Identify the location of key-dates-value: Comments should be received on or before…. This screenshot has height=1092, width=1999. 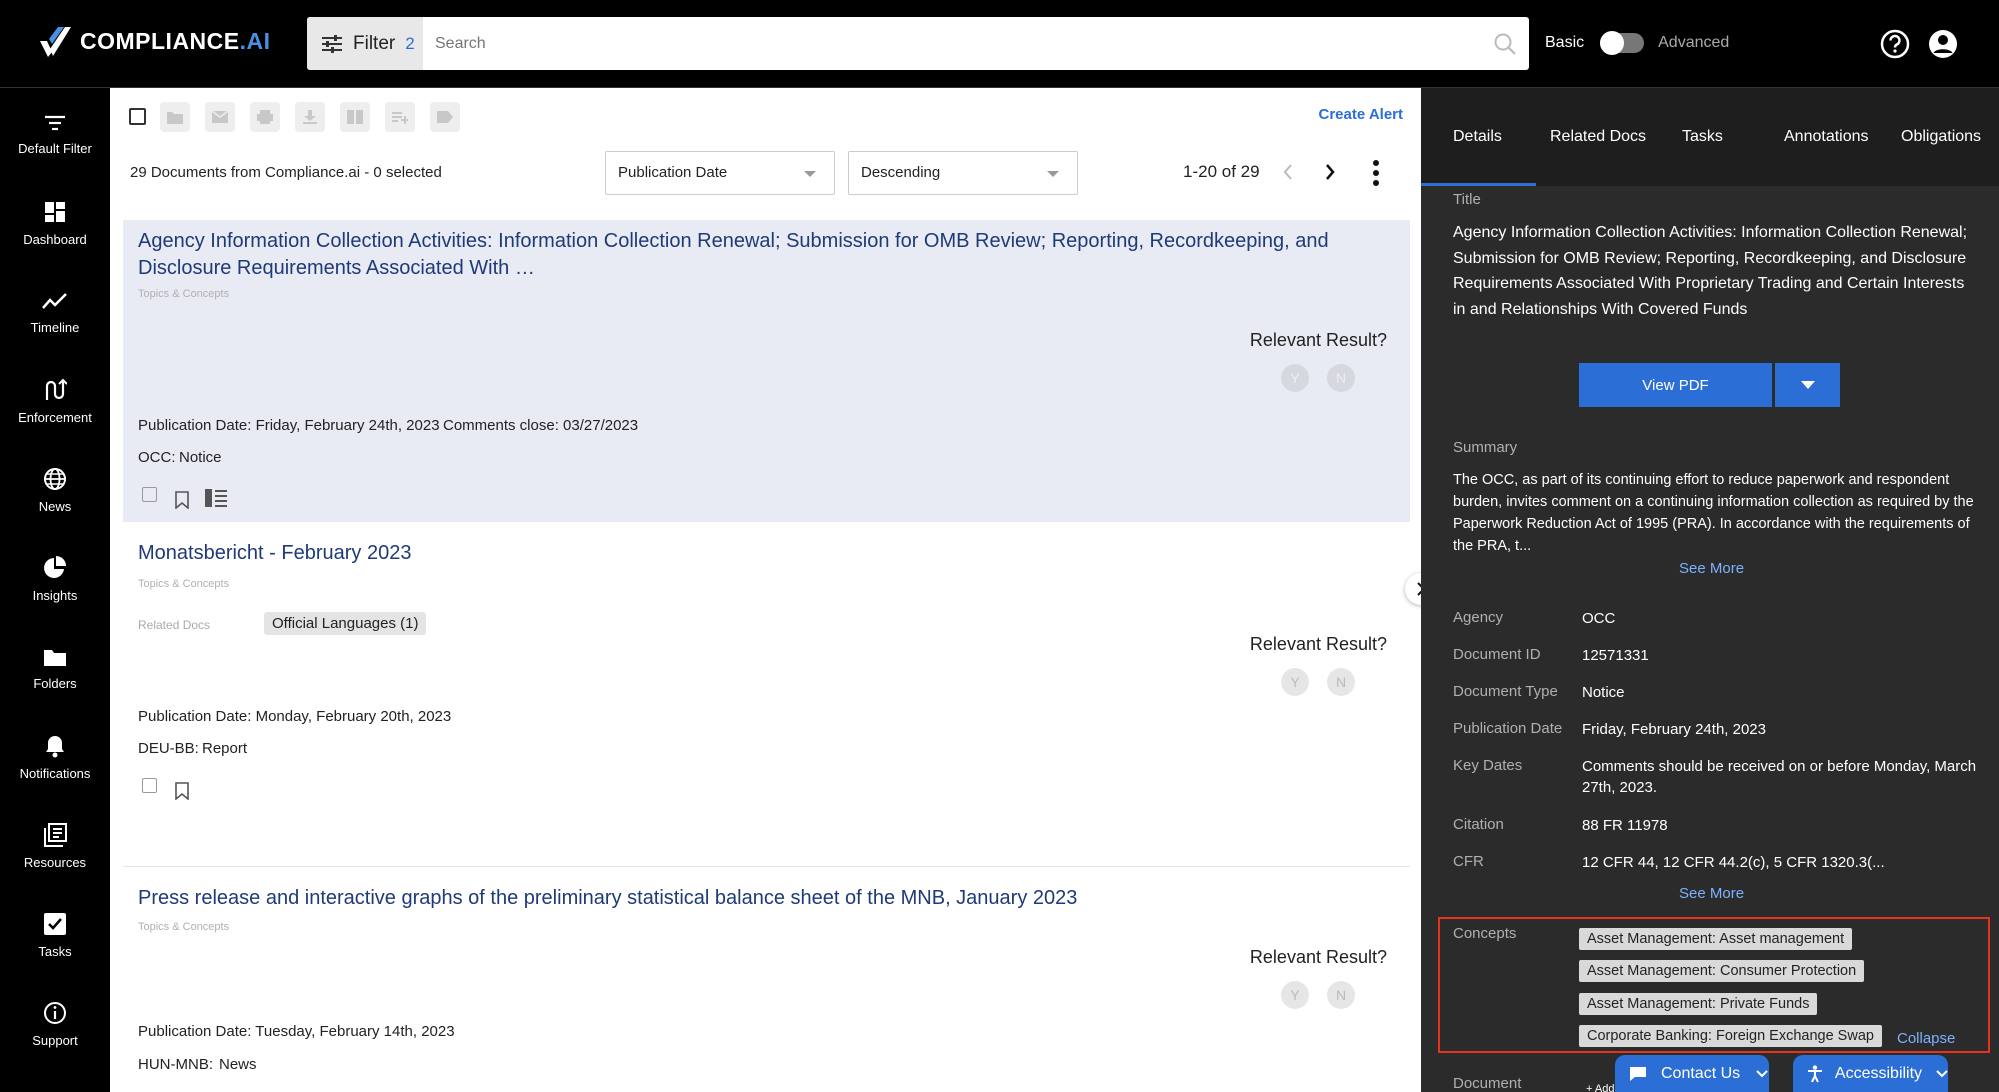
(1779, 777).